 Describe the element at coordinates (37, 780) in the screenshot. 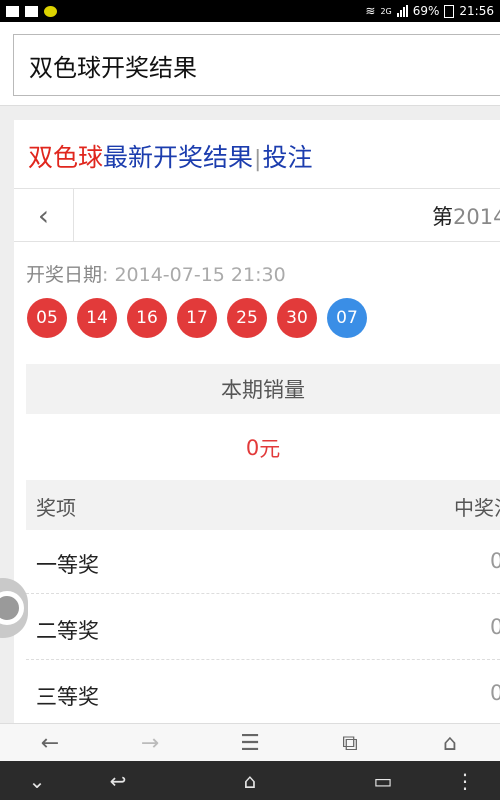

I see `chevron-down-icon: ⌄` at that location.